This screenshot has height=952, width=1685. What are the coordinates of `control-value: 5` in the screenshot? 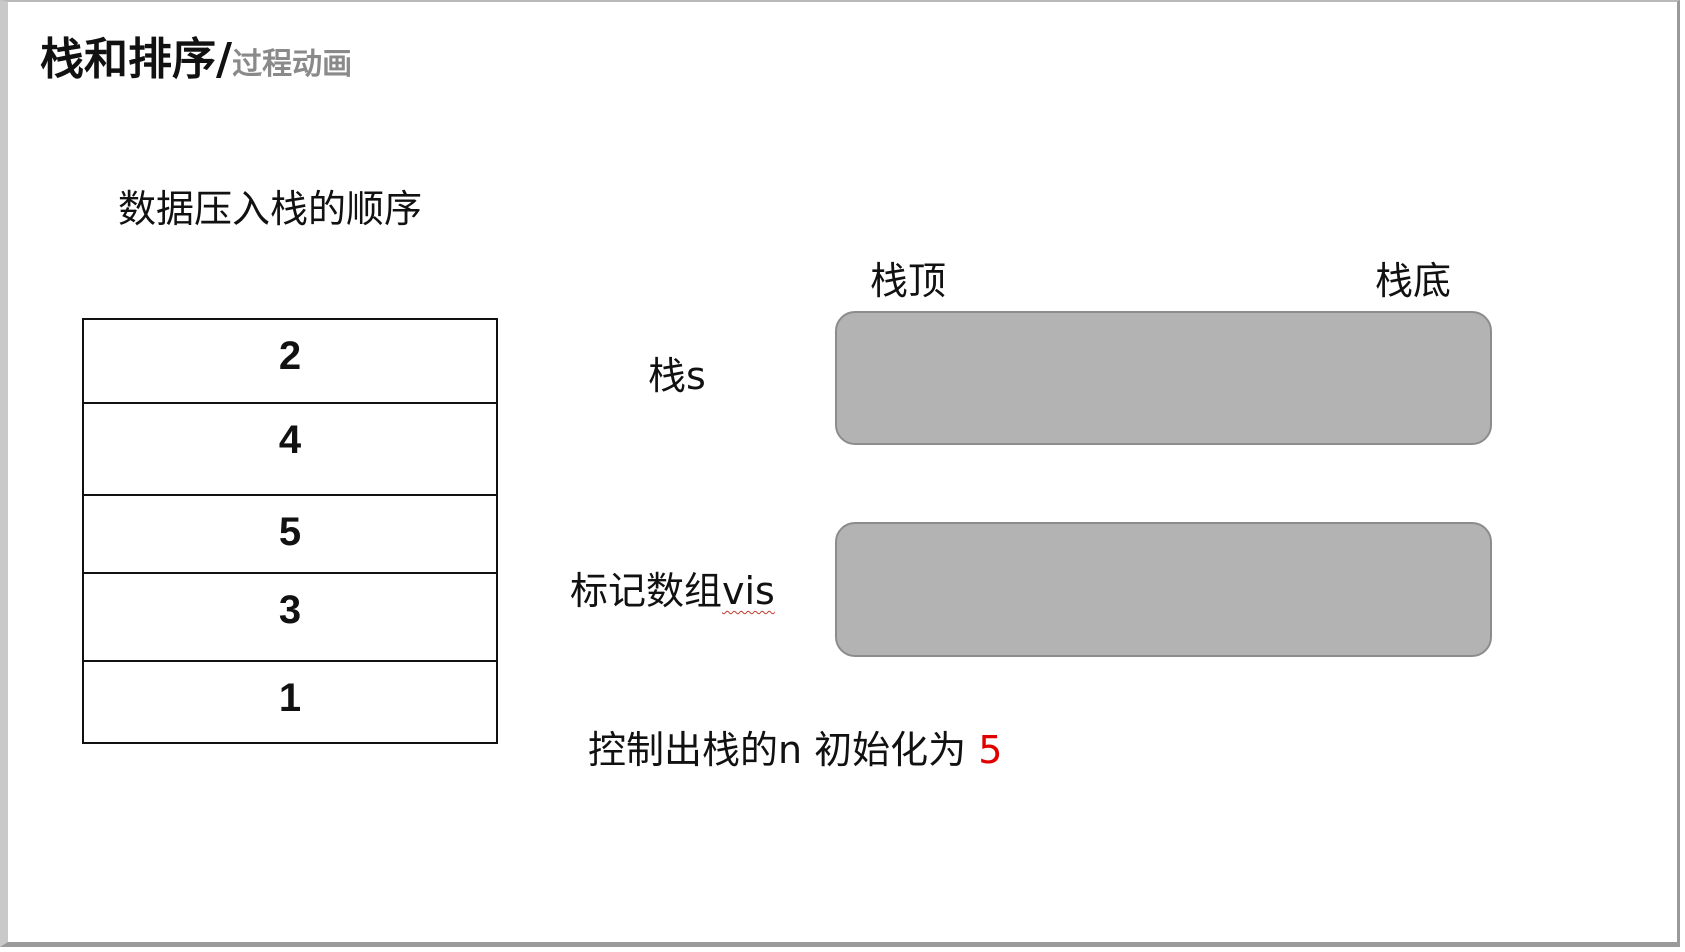 It's located at (990, 750).